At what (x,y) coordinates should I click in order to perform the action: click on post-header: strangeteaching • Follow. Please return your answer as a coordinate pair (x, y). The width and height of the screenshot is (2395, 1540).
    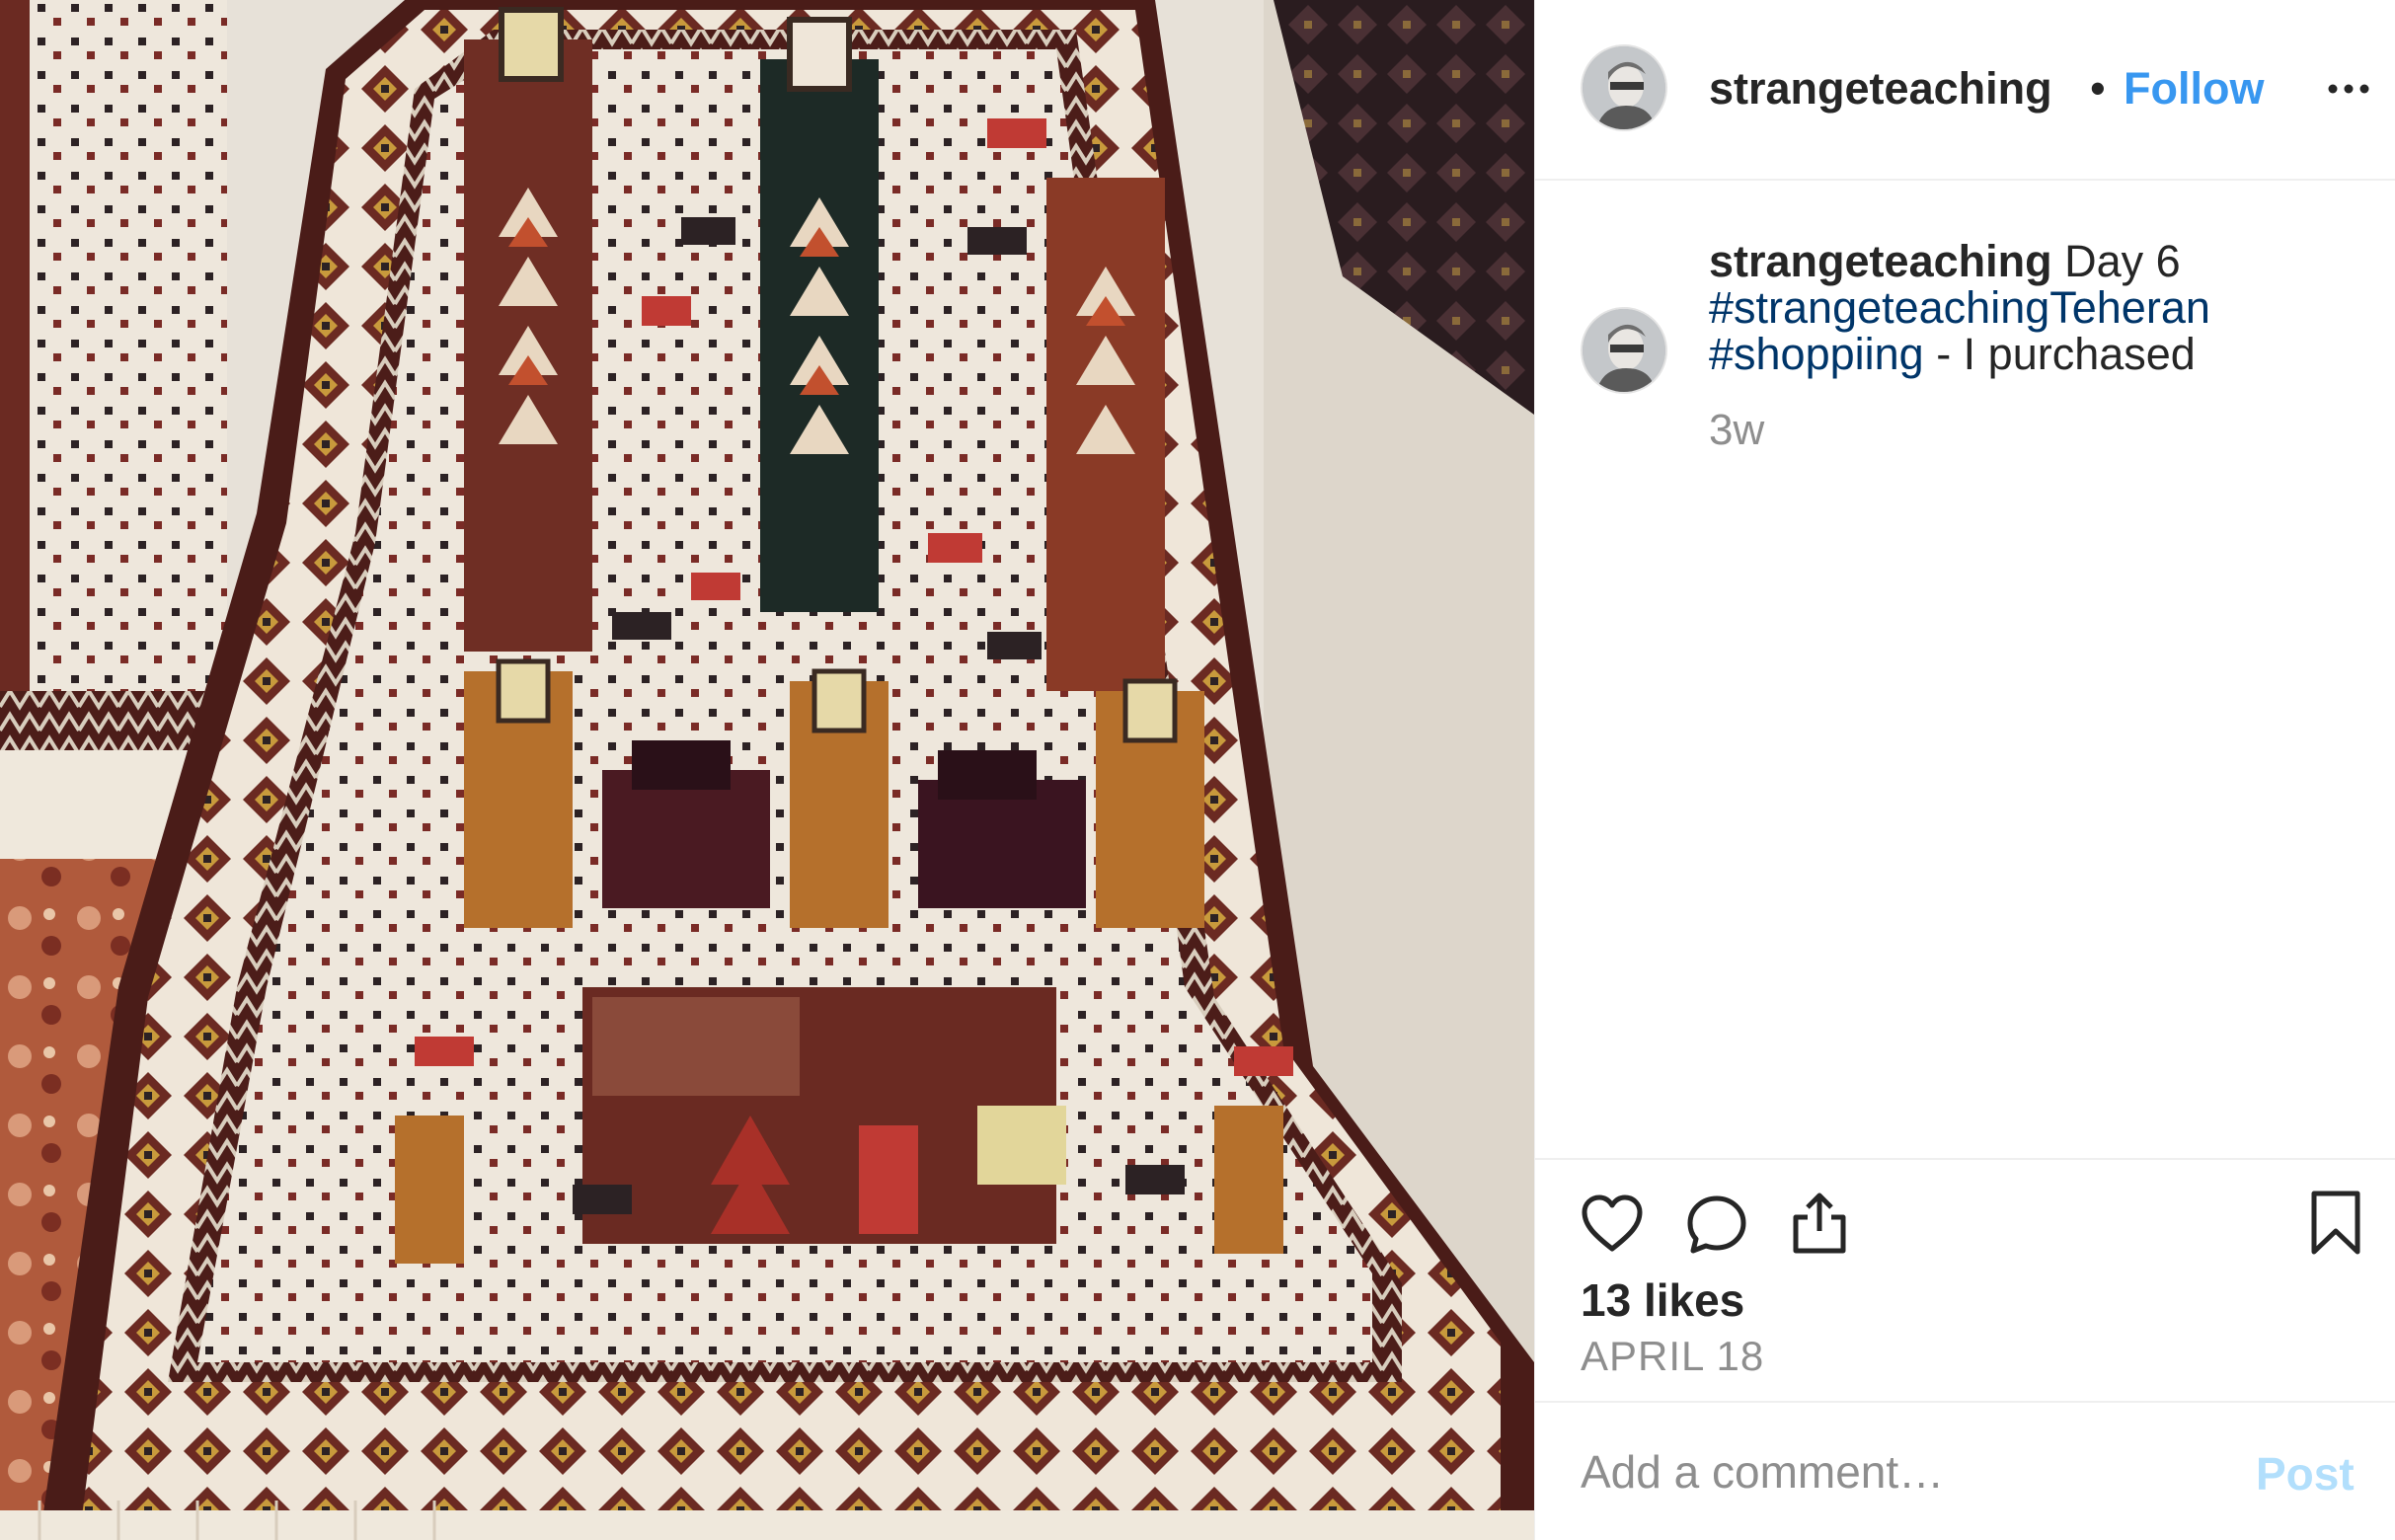
    Looking at the image, I should click on (1965, 90).